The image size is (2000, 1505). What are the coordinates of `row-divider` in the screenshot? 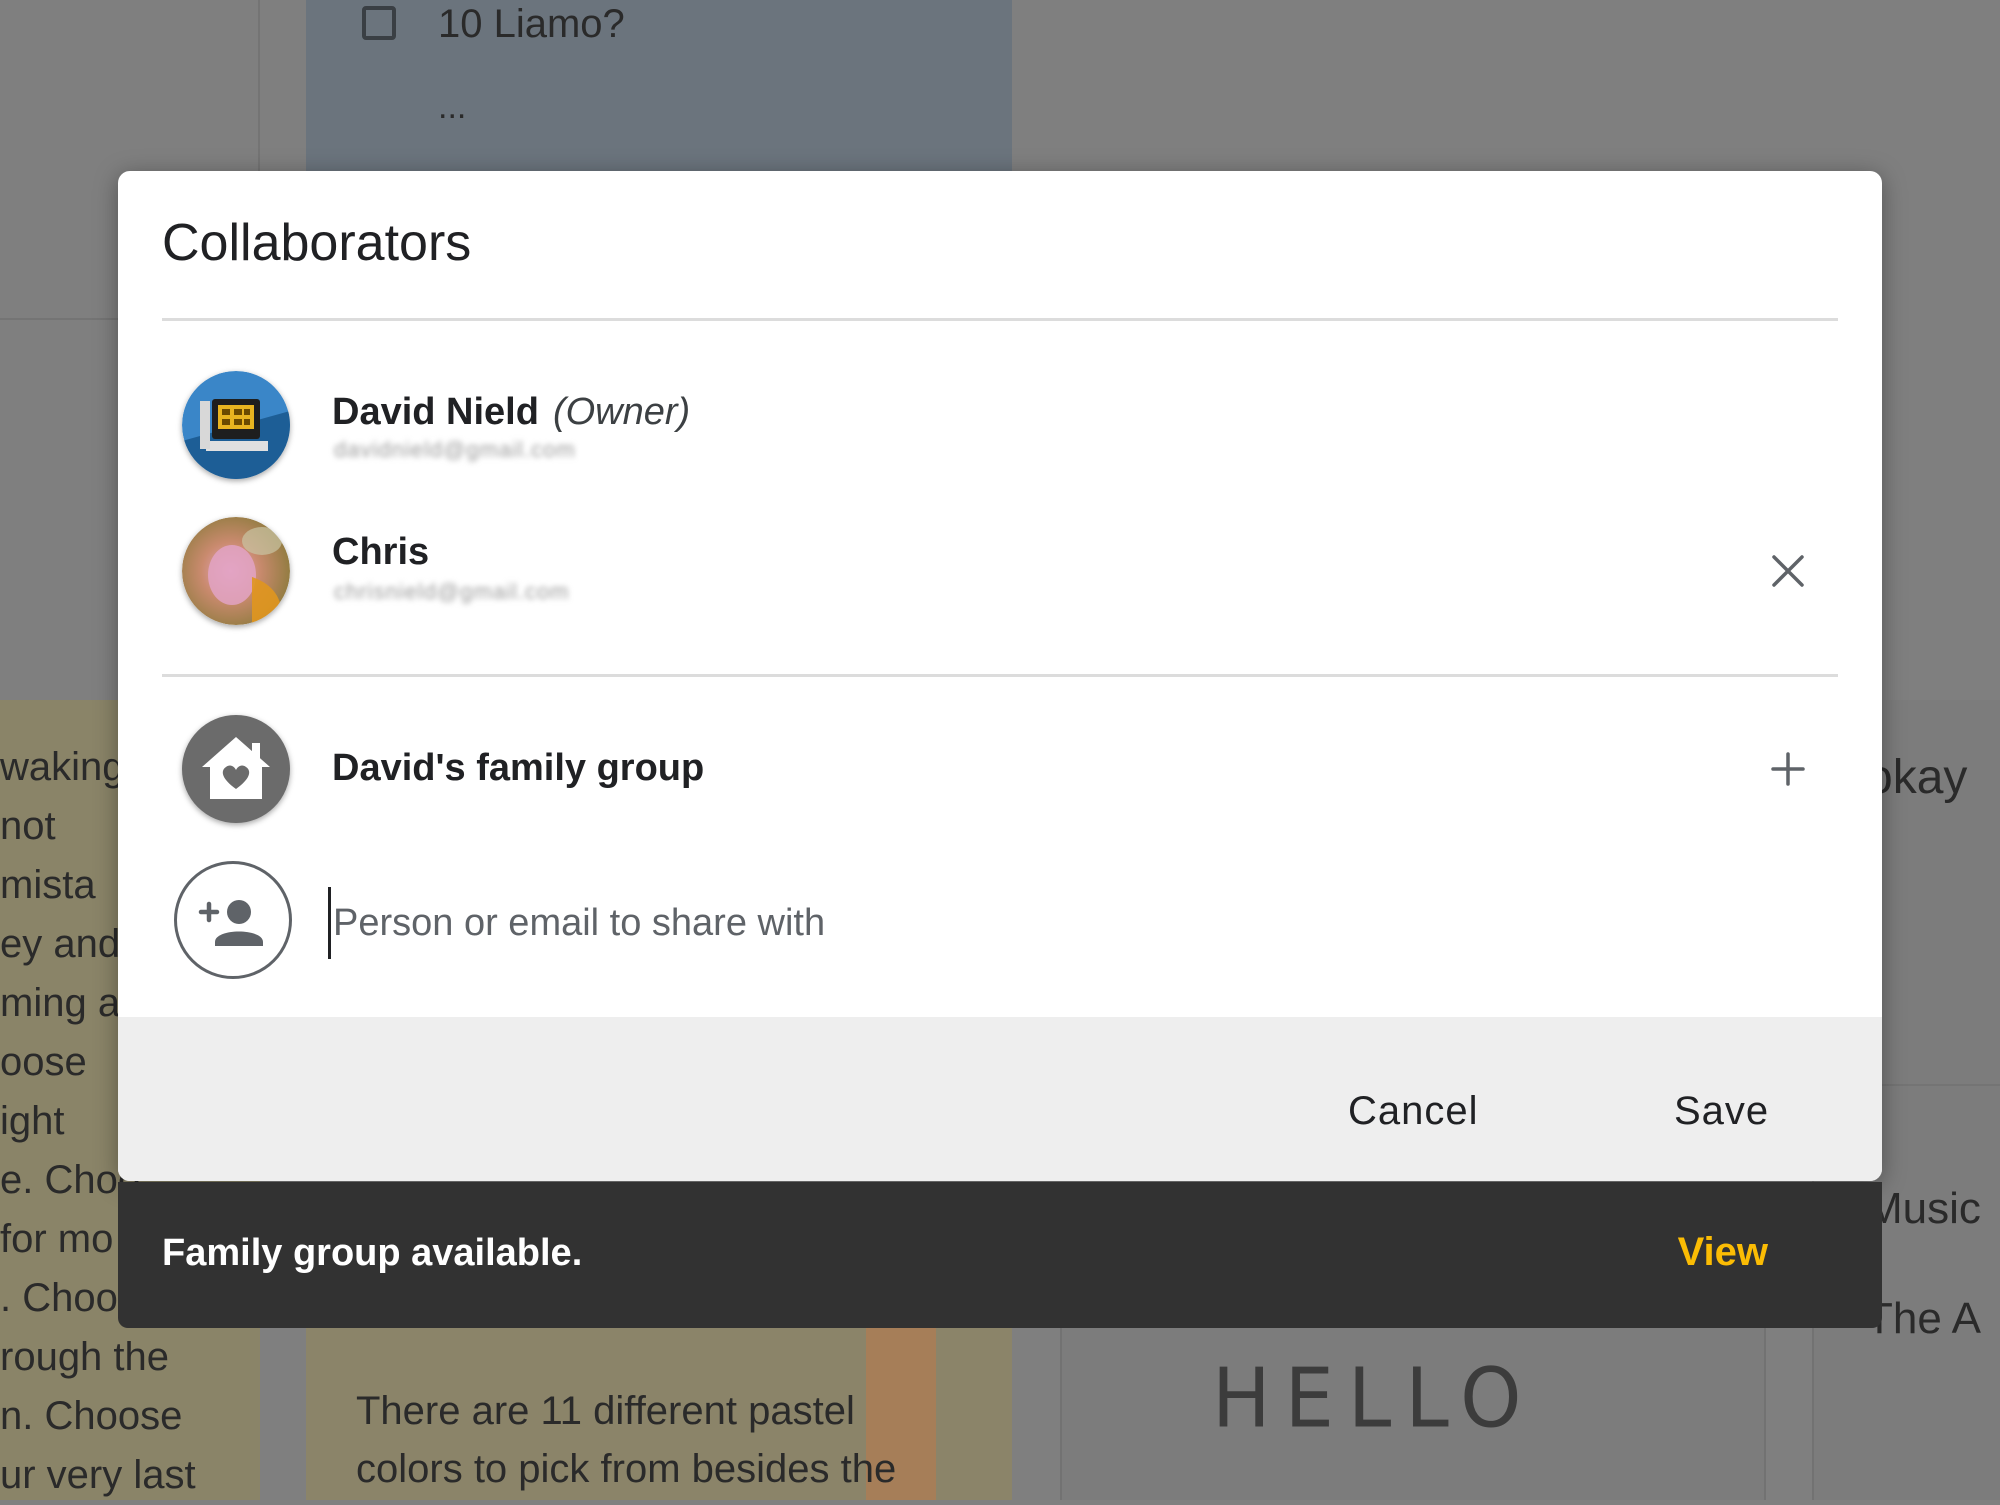 It's located at (1941, 1085).